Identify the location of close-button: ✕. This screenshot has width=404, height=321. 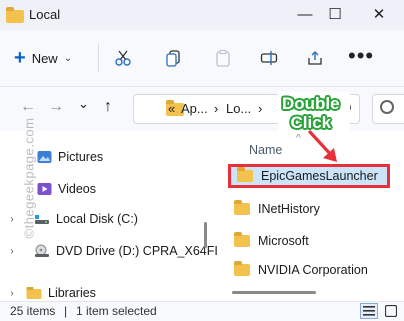
(379, 14).